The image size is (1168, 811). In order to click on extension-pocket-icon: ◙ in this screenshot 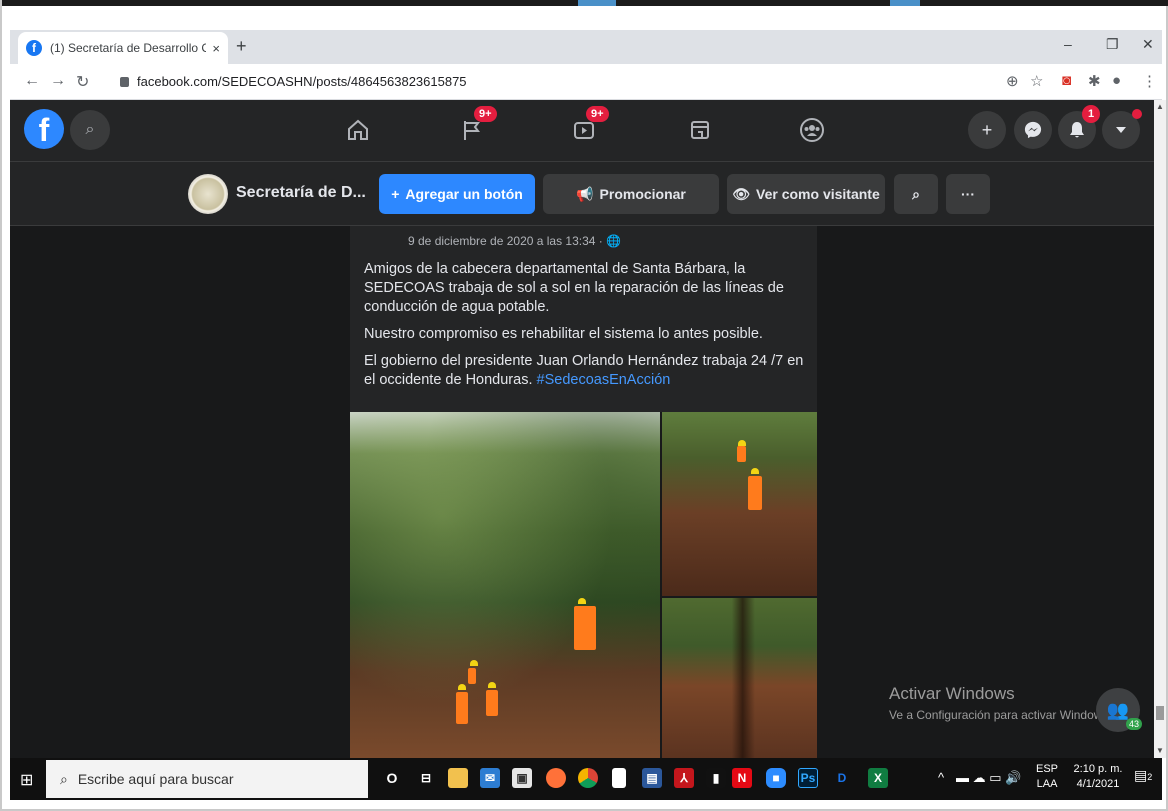, I will do `click(1066, 80)`.